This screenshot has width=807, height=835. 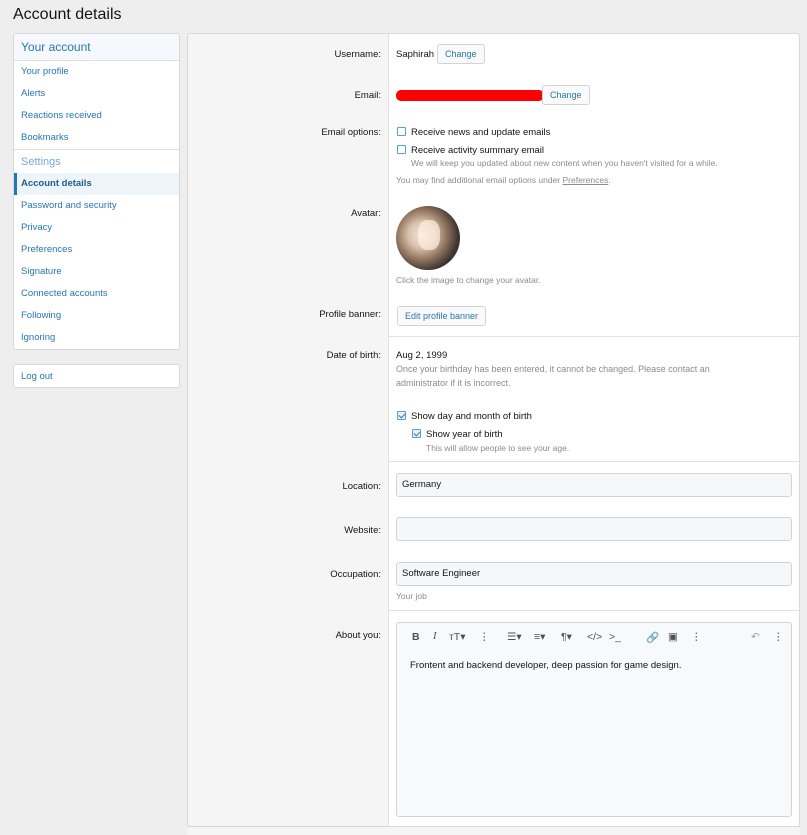 What do you see at coordinates (96, 376) in the screenshot?
I see `logout-link: Log out` at bounding box center [96, 376].